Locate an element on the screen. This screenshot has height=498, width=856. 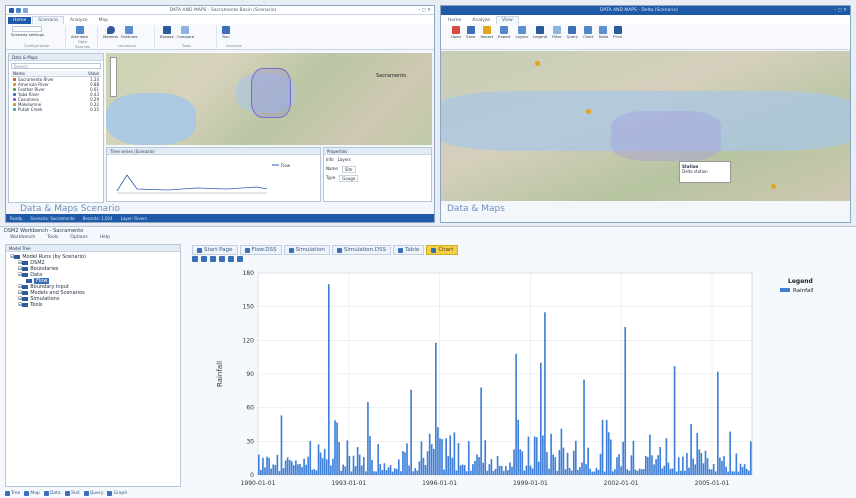
zoom-in-icon is located at coordinates (195, 259).